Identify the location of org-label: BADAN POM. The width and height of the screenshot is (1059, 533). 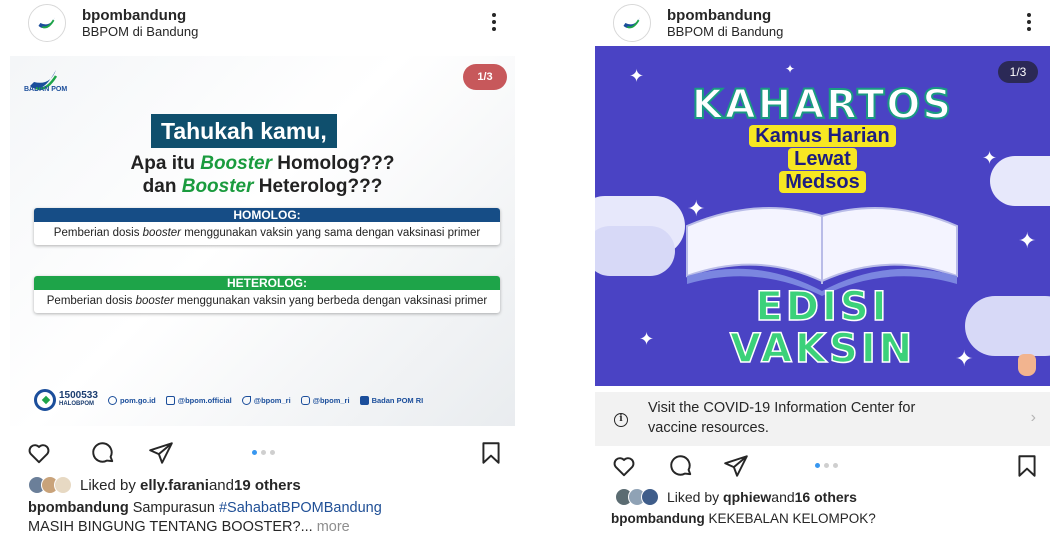
(46, 89).